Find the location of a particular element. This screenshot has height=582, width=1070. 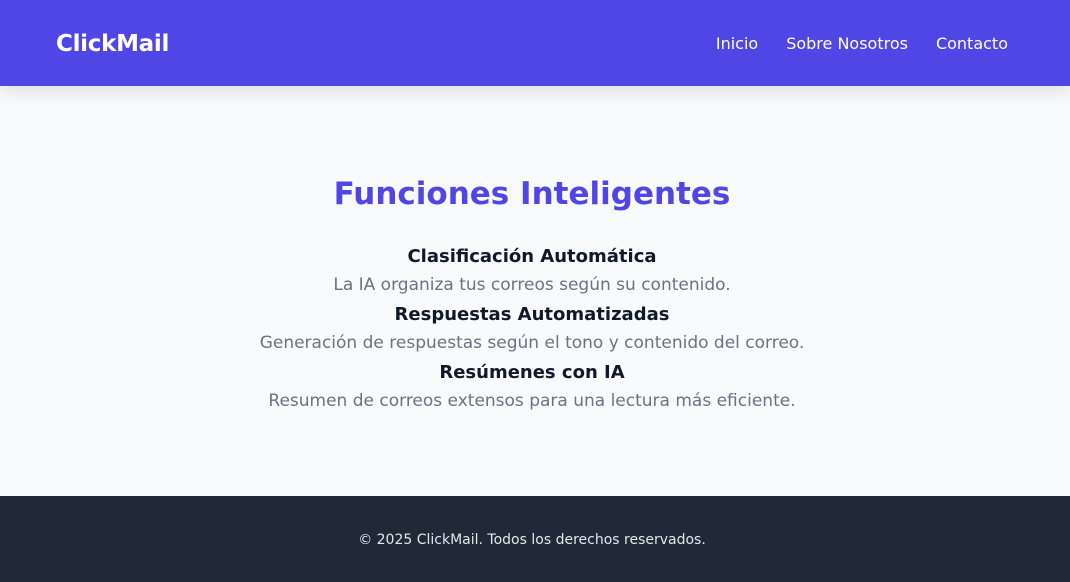

nav-link-inicio: Inicio is located at coordinates (737, 44).